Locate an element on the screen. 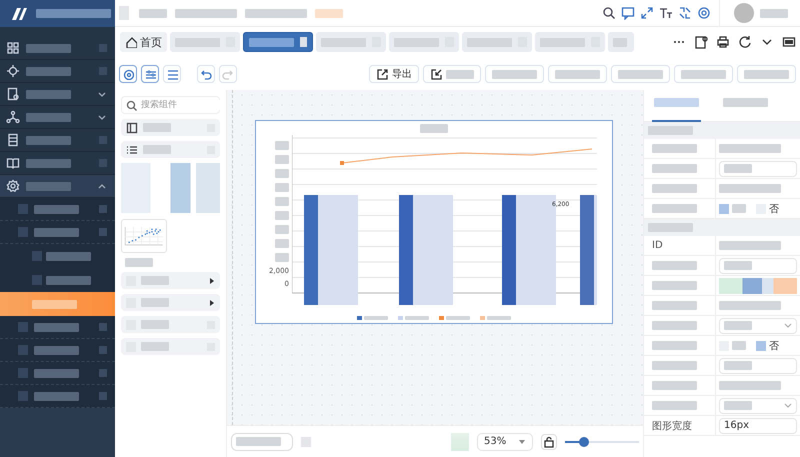 This screenshot has height=457, width=800. layers-icon is located at coordinates (172, 74).